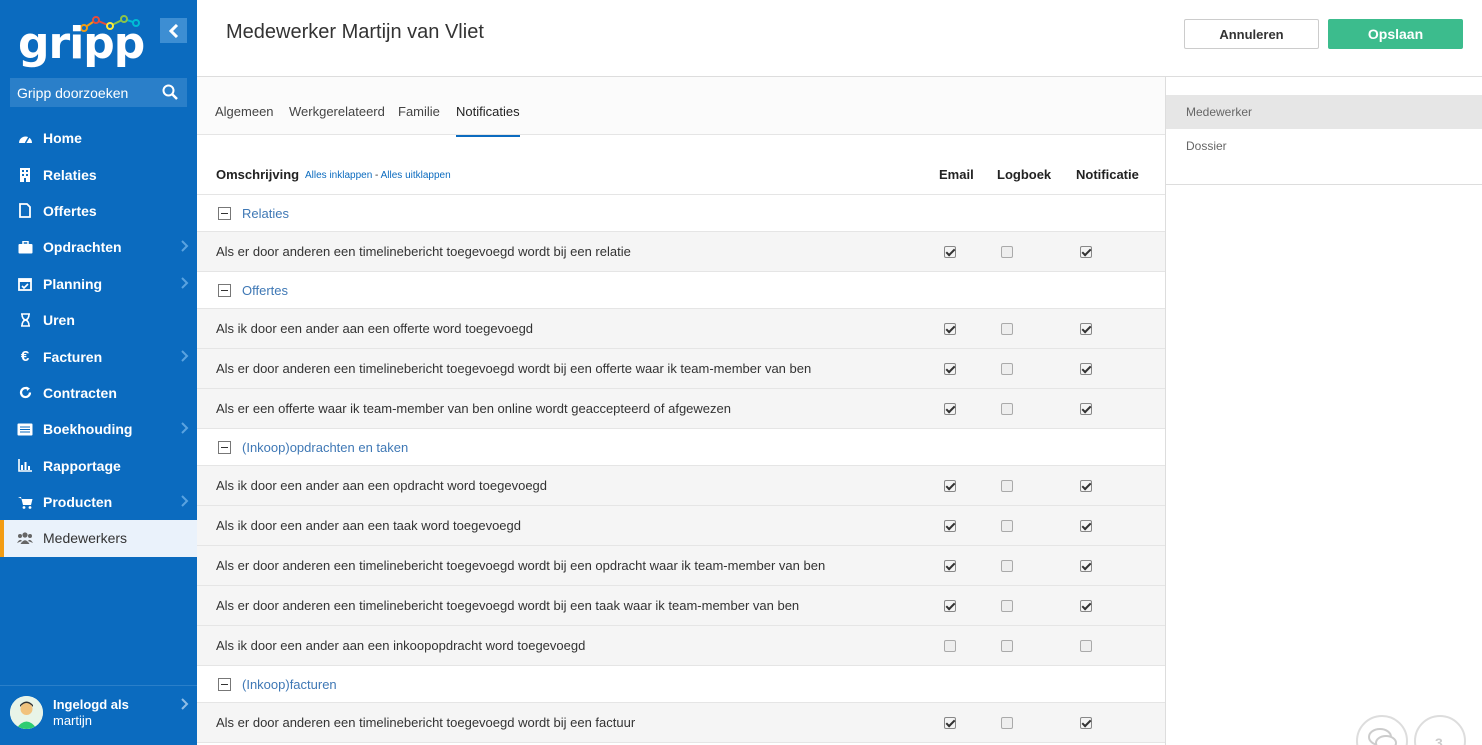 The image size is (1482, 745). Describe the element at coordinates (25, 211) in the screenshot. I see `document-icon` at that location.